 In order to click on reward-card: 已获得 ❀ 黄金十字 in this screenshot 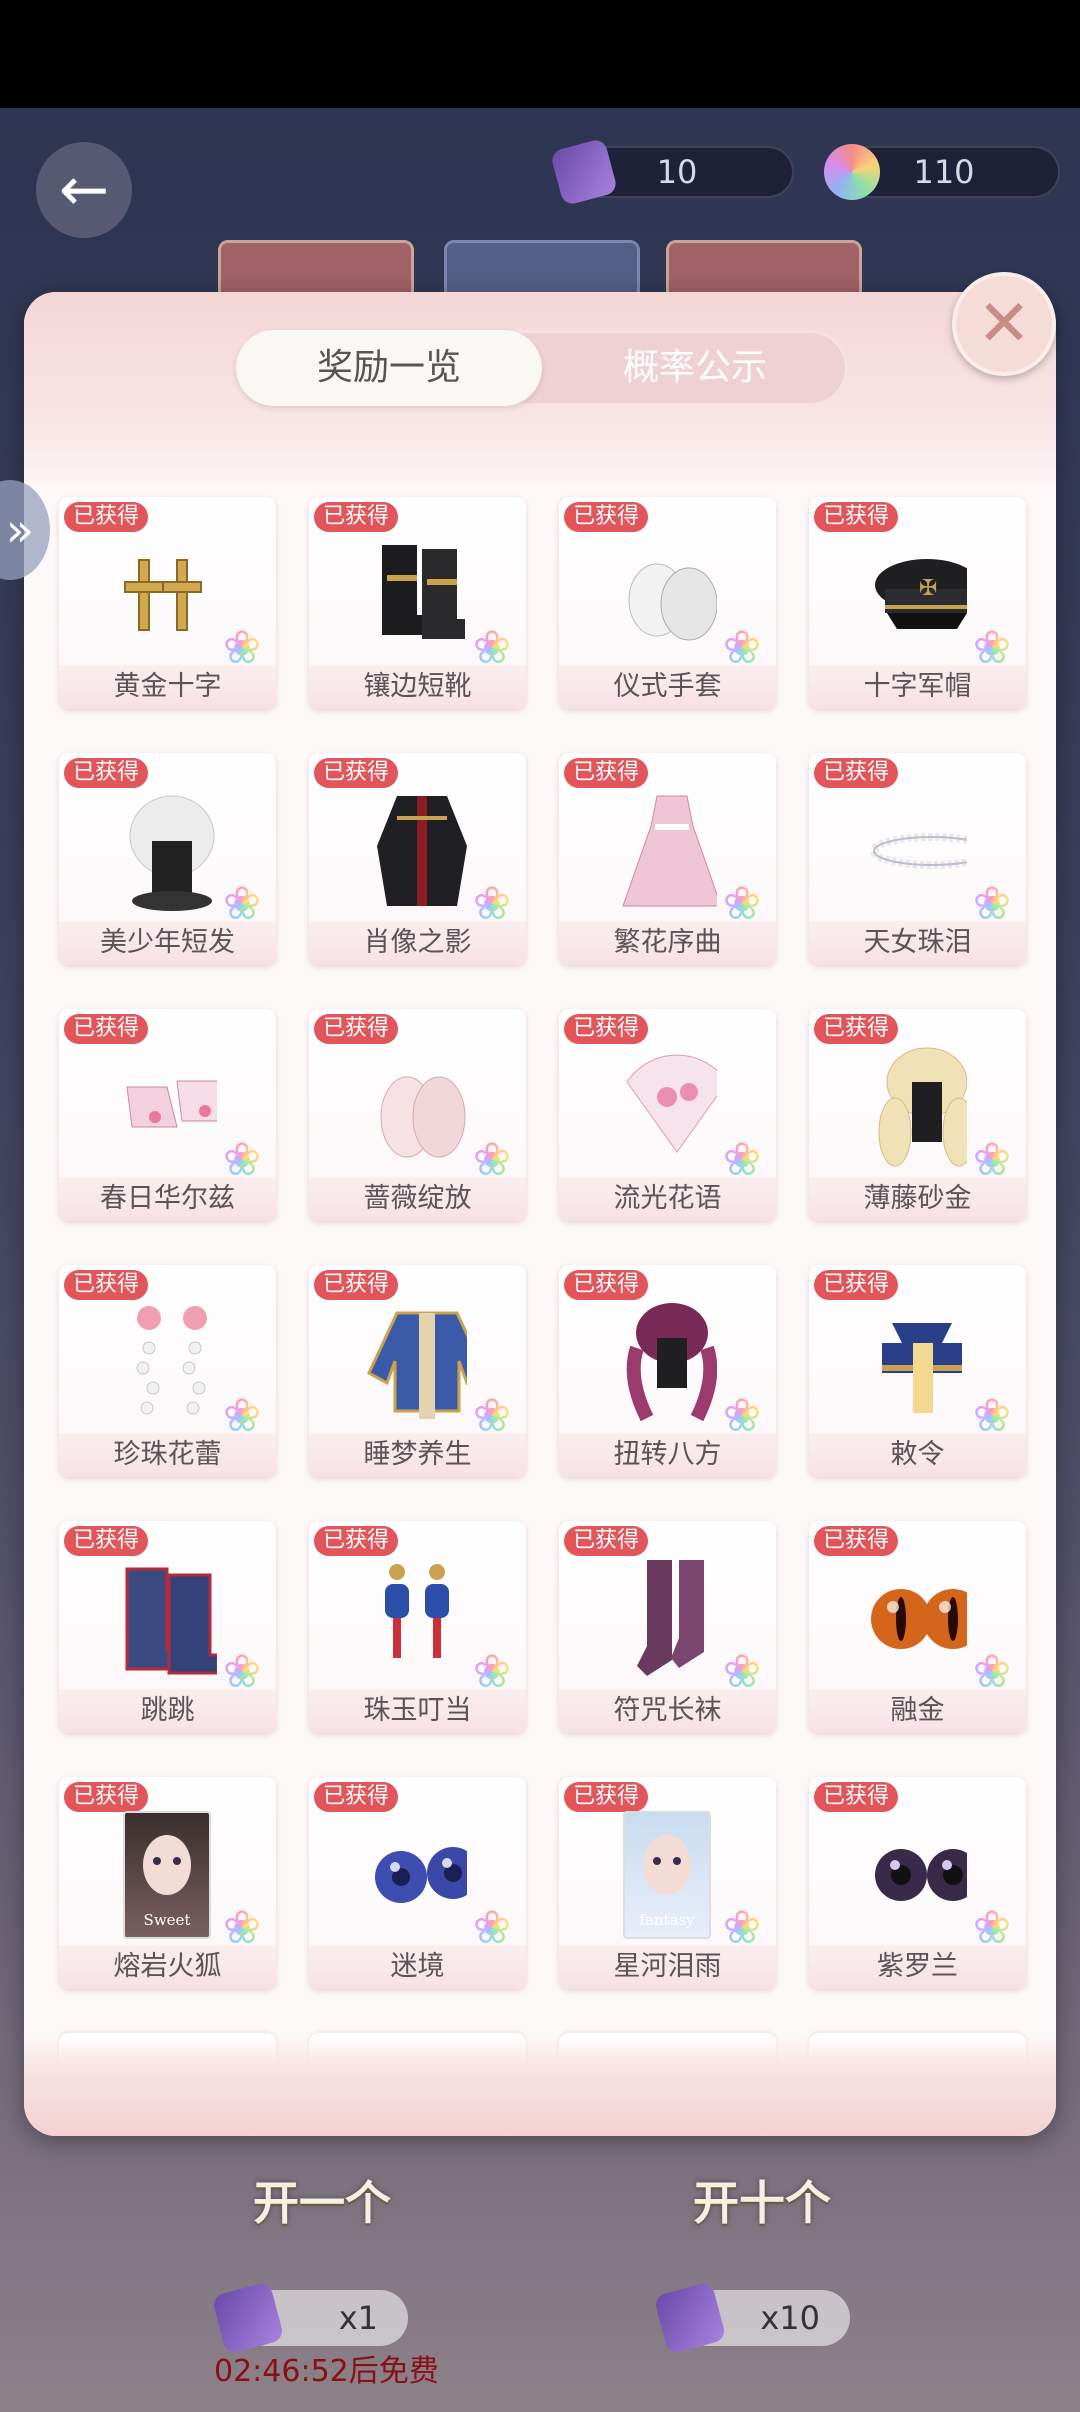, I will do `click(167, 603)`.